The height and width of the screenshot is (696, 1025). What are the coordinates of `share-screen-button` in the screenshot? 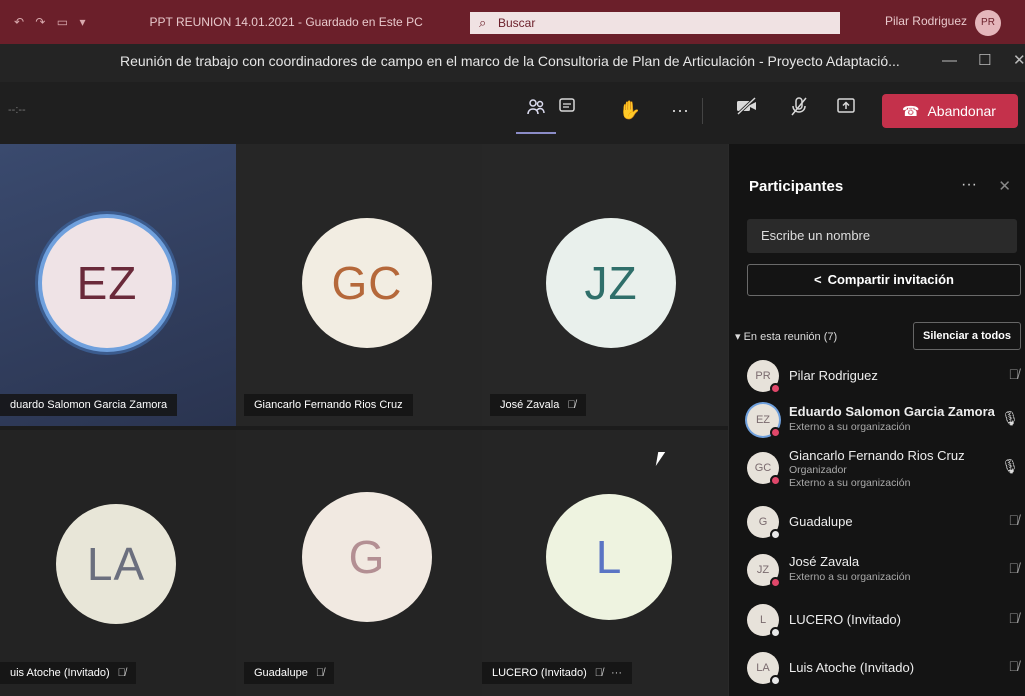 It's located at (846, 110).